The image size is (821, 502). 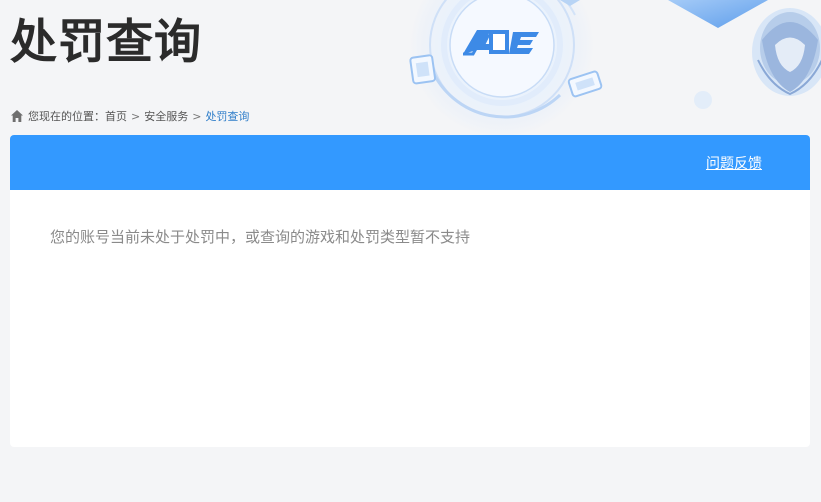 What do you see at coordinates (129, 116) in the screenshot?
I see `breadcrumb: 您现在的位置： 首页 > 安全服务 > 处罚查询` at bounding box center [129, 116].